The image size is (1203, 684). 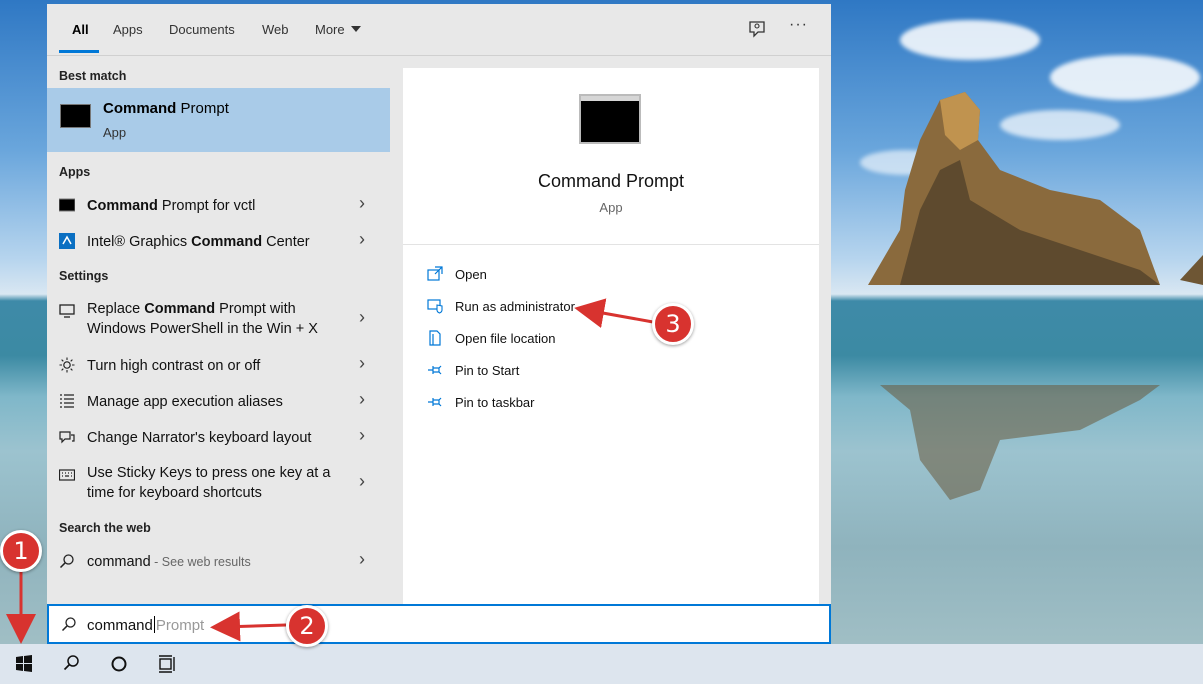 I want to click on section-heading-best-match: Best match, so click(x=93, y=76).